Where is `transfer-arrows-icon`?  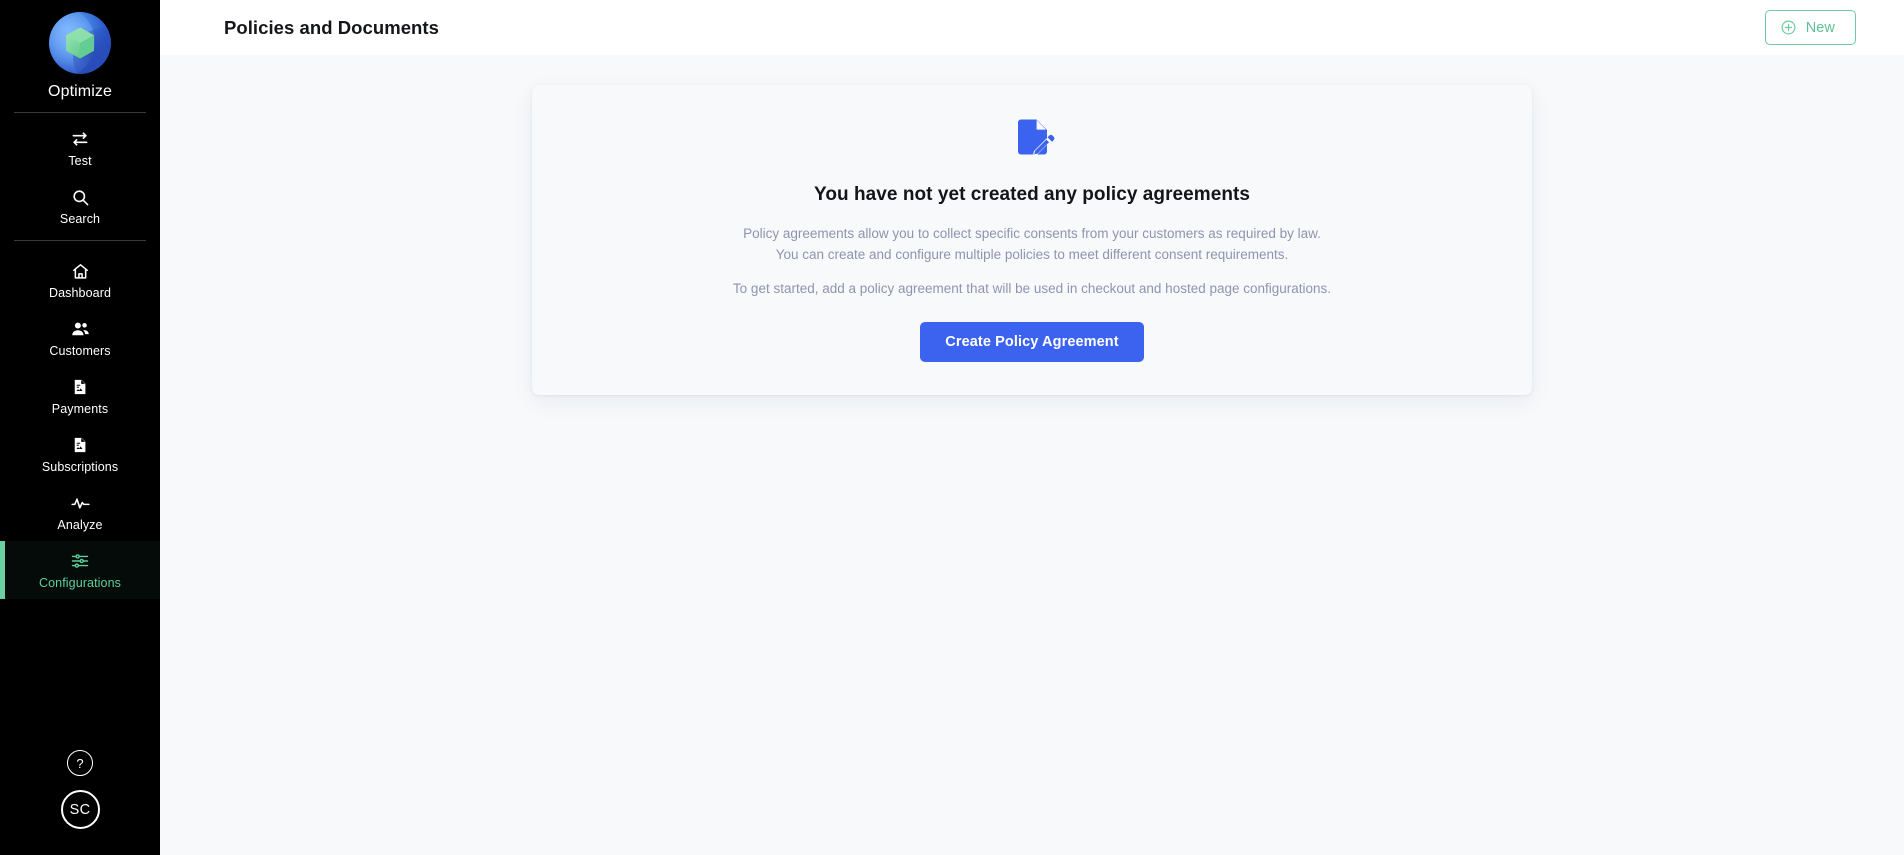 transfer-arrows-icon is located at coordinates (80, 139).